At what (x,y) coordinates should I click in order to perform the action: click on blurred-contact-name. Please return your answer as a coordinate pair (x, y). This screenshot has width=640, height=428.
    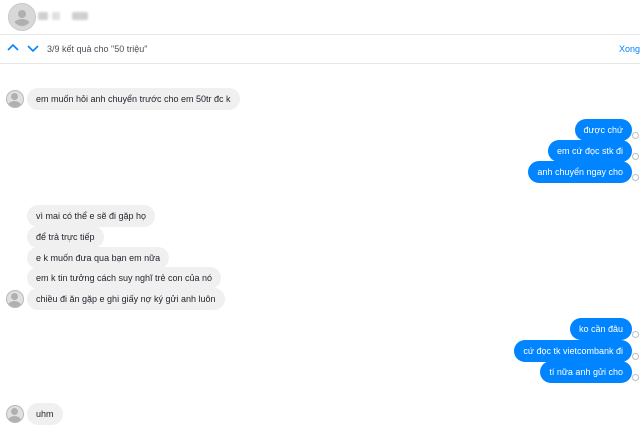
    Looking at the image, I should click on (43, 16).